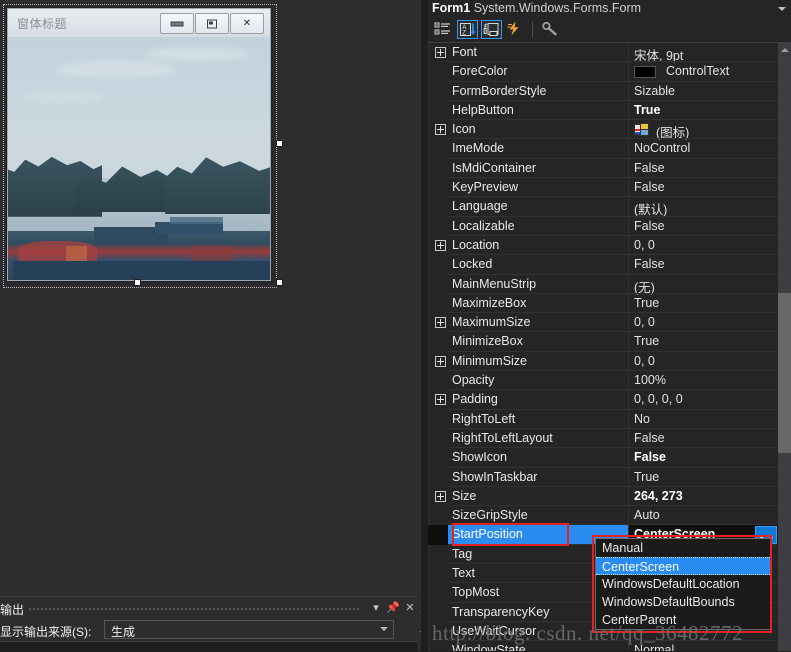 Image resolution: width=791 pixels, height=652 pixels. What do you see at coordinates (784, 49) in the screenshot?
I see `scroll-up-arrow-icon` at bounding box center [784, 49].